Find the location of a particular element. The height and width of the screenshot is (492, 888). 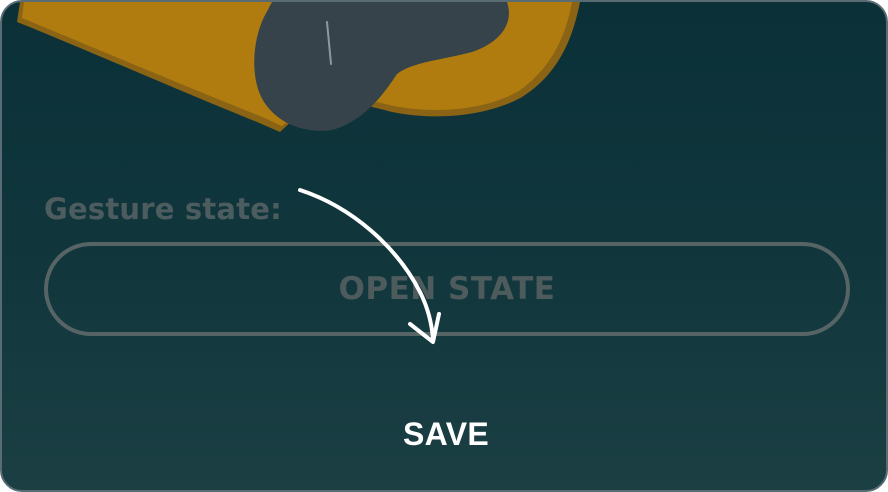

gesture-state-label: Gesture state: is located at coordinates (163, 209).